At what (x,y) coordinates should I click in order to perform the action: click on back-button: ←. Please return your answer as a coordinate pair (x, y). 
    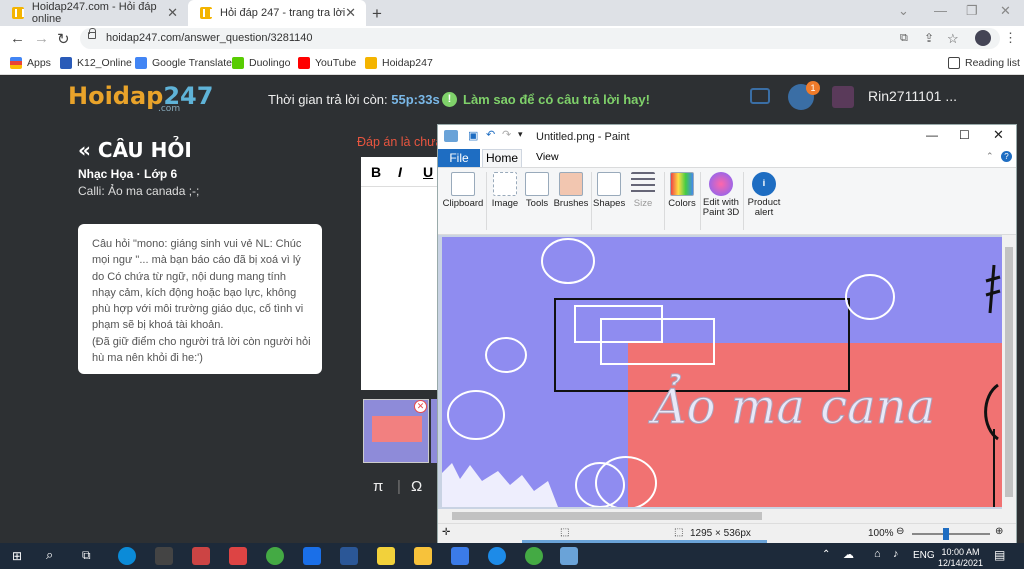
    Looking at the image, I should click on (17, 38).